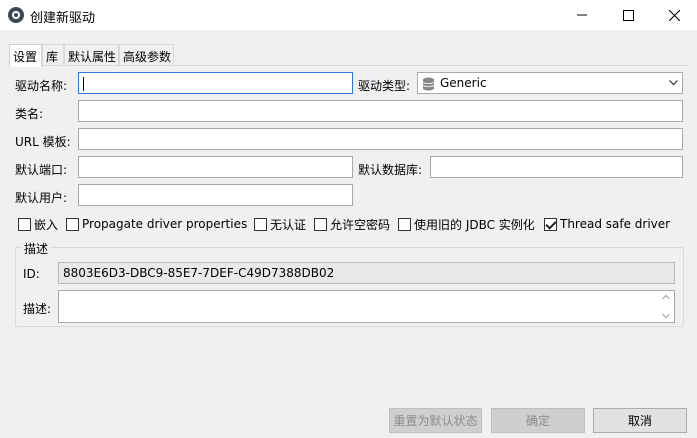 The image size is (697, 438). What do you see at coordinates (43, 142) in the screenshot?
I see `url-template-label: URL 模板:` at bounding box center [43, 142].